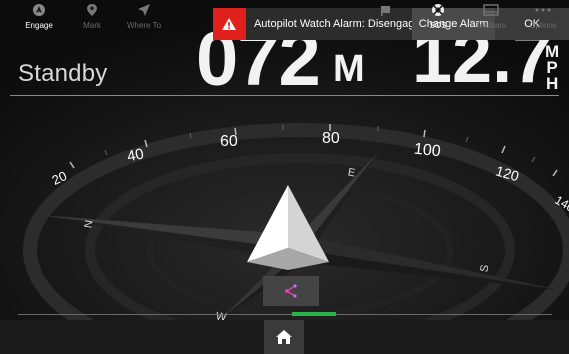 The height and width of the screenshot is (354, 569). What do you see at coordinates (39, 10) in the screenshot?
I see `engage-icon` at bounding box center [39, 10].